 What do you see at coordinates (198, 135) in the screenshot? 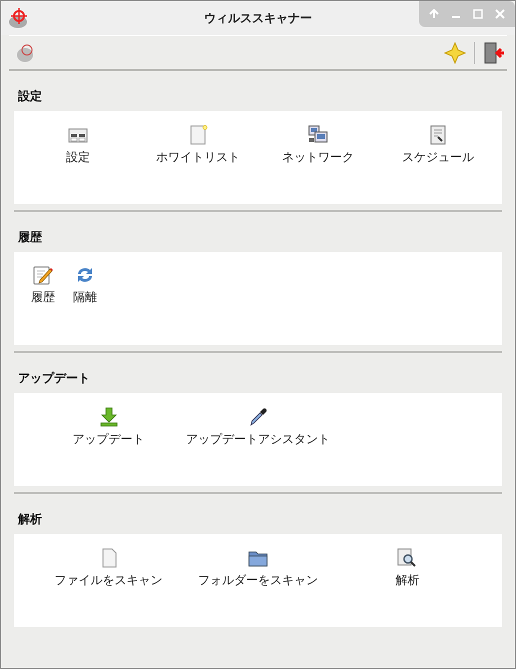
I see `page-icon` at bounding box center [198, 135].